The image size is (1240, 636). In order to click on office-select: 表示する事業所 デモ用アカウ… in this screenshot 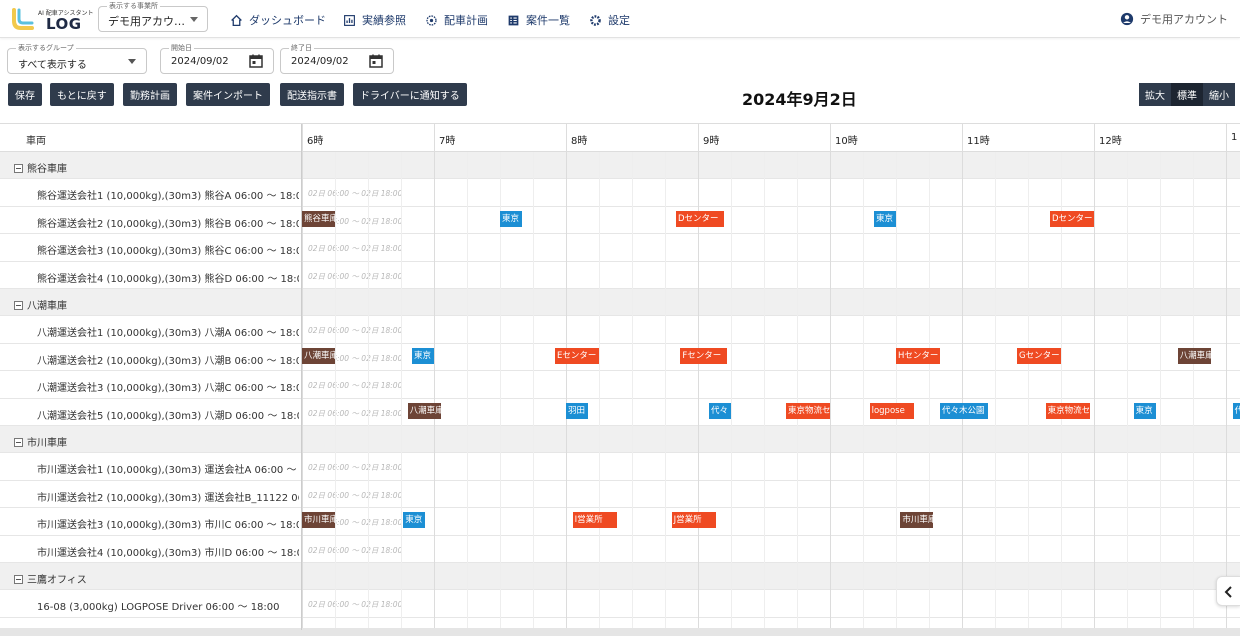, I will do `click(153, 16)`.